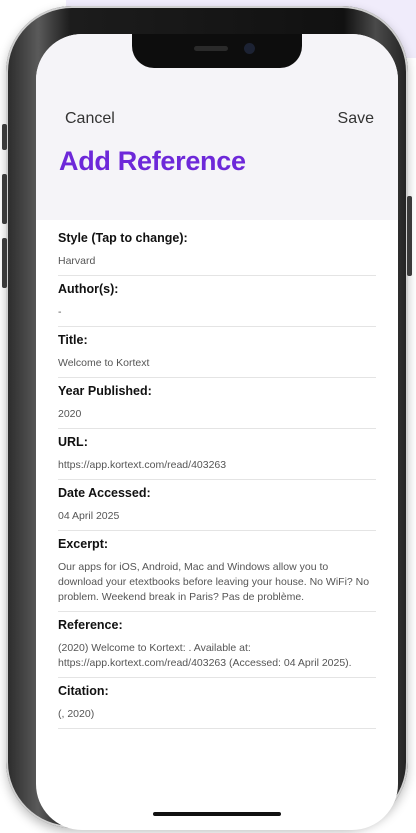  Describe the element at coordinates (217, 814) in the screenshot. I see `home-indicator` at that location.